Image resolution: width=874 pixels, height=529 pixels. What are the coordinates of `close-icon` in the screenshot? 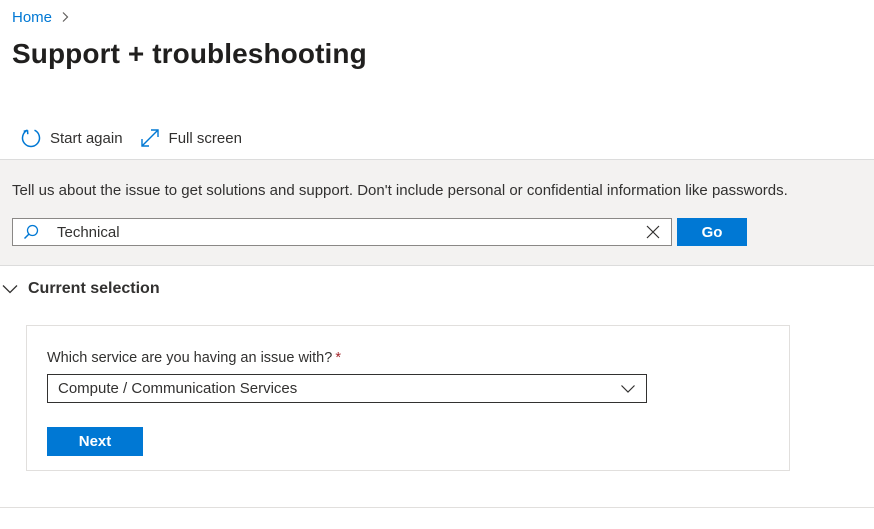 It's located at (653, 232).